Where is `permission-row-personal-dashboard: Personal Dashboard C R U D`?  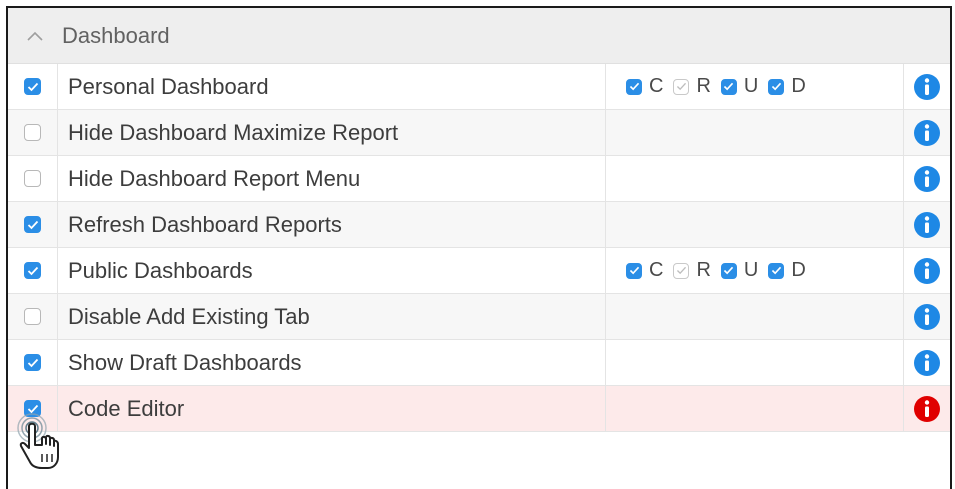
permission-row-personal-dashboard: Personal Dashboard C R U D is located at coordinates (479, 87).